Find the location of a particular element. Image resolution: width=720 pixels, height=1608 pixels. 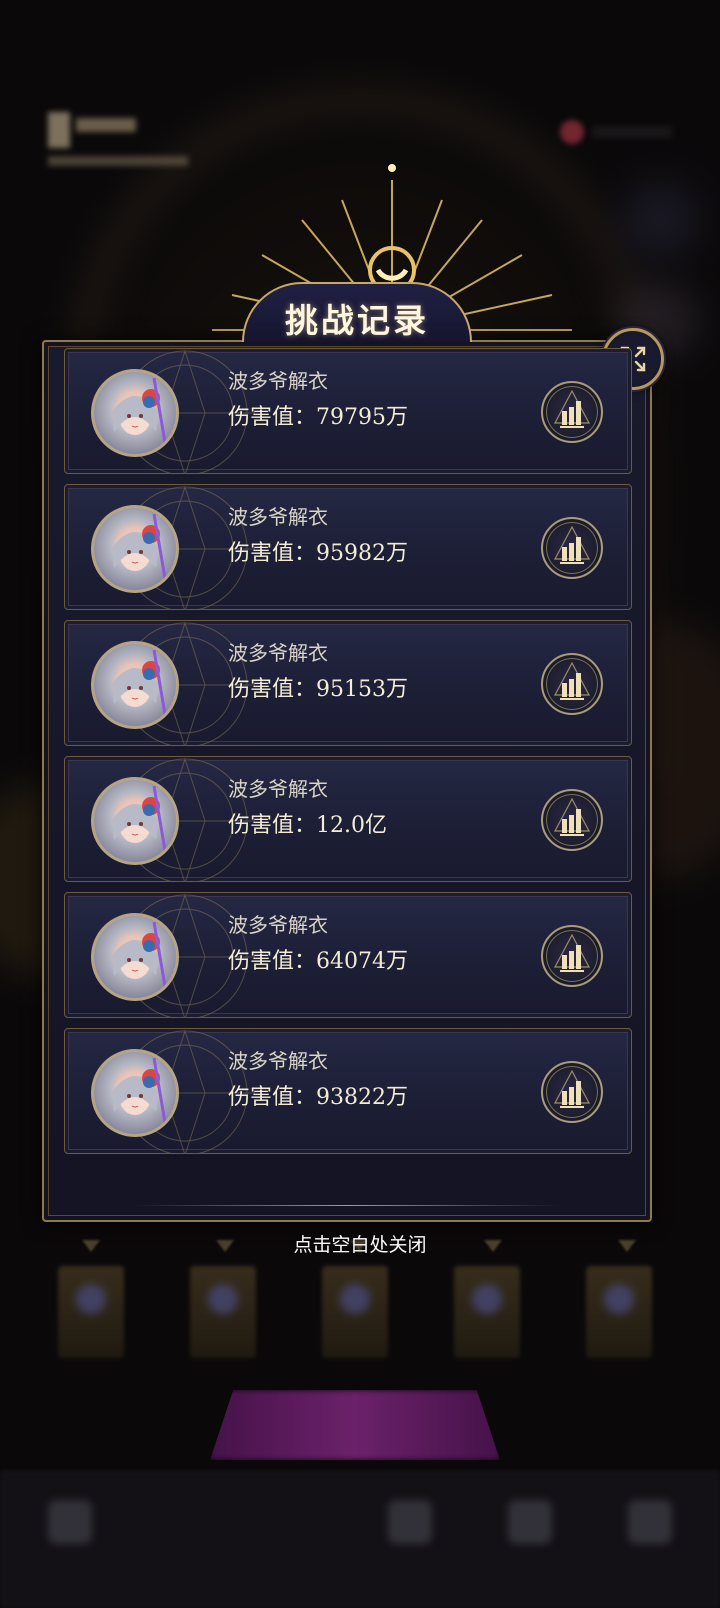

title-plate: 挑战记录 is located at coordinates (357, 312).